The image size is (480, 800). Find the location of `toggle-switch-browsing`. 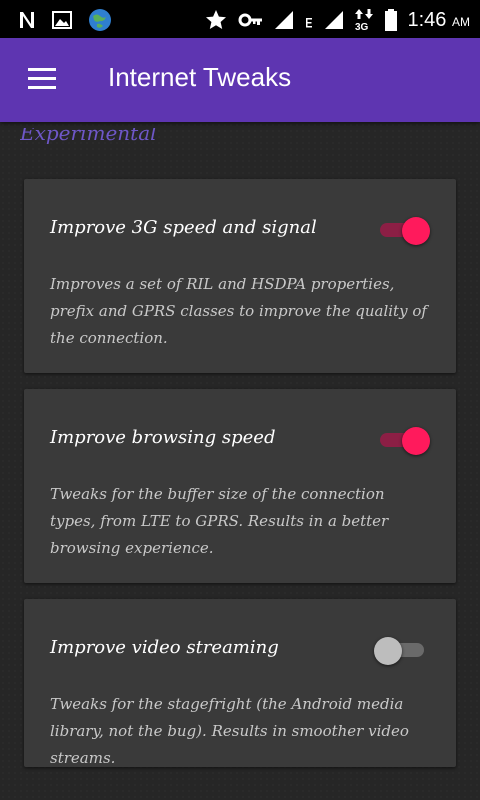

toggle-switch-browsing is located at coordinates (403, 441).